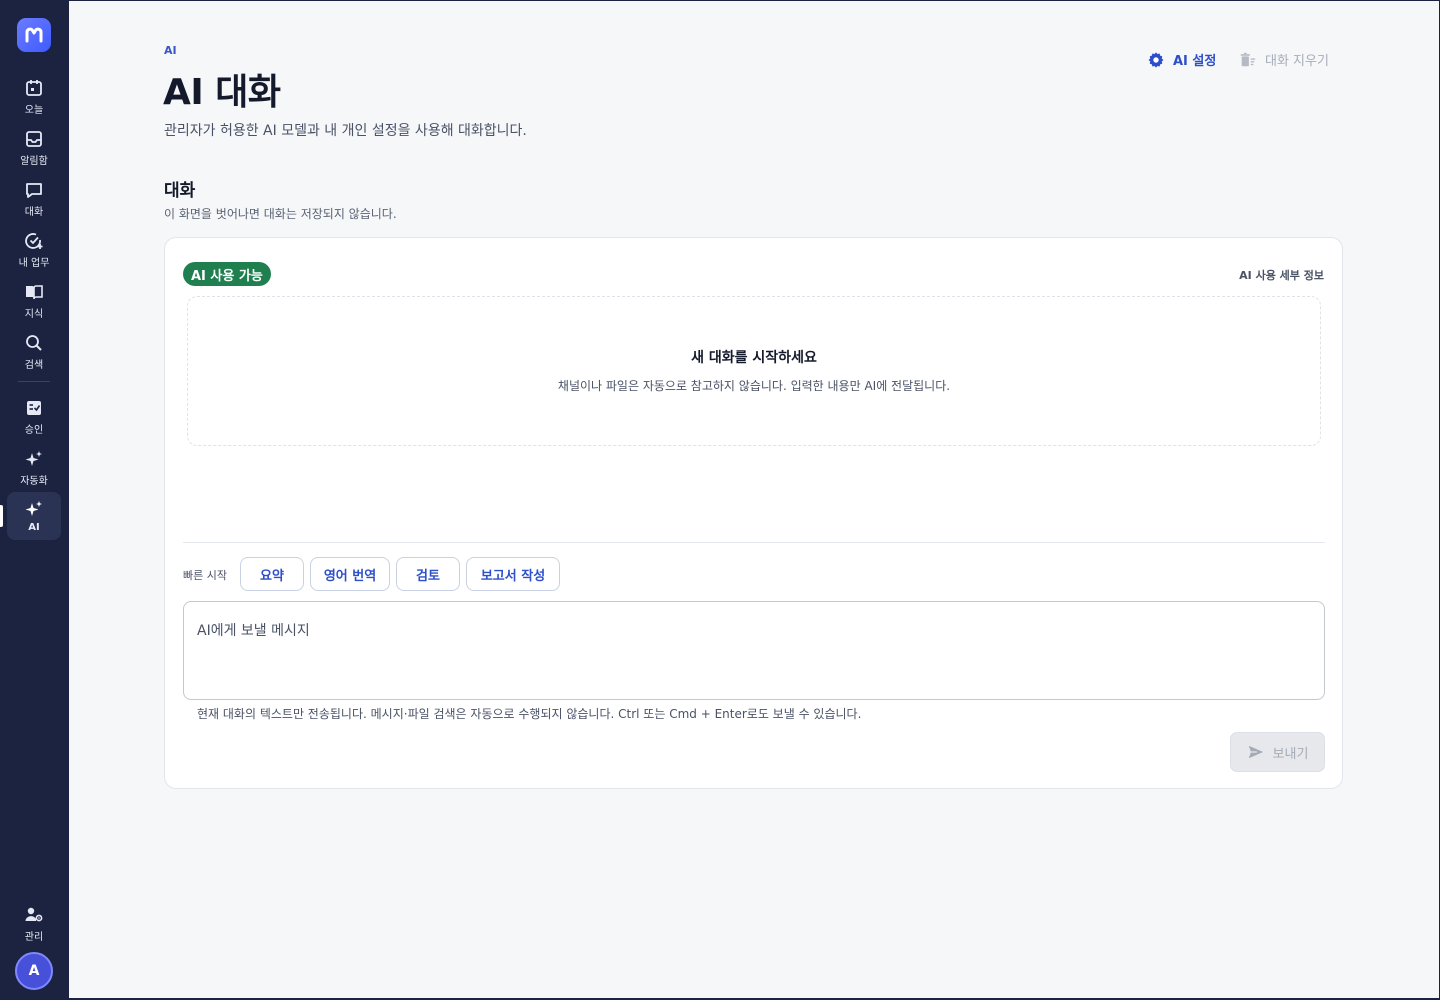 The height and width of the screenshot is (1000, 1440). I want to click on sidebar-item-chat: 대화, so click(34, 199).